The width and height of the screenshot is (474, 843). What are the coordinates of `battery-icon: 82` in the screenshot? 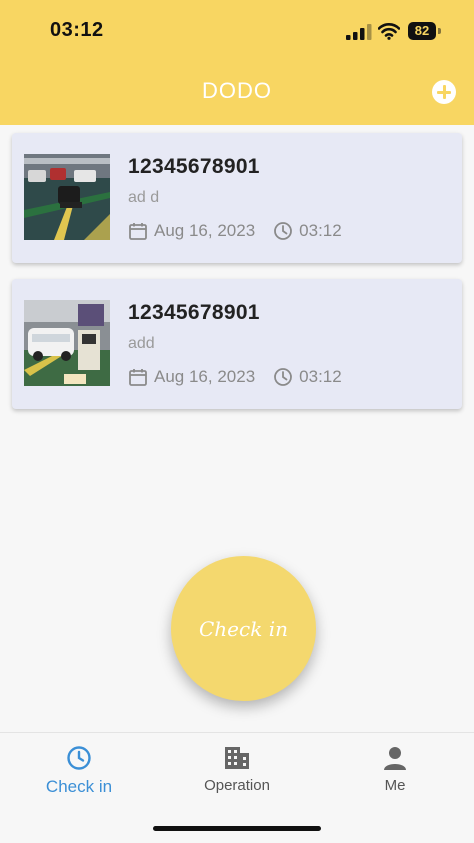 It's located at (425, 31).